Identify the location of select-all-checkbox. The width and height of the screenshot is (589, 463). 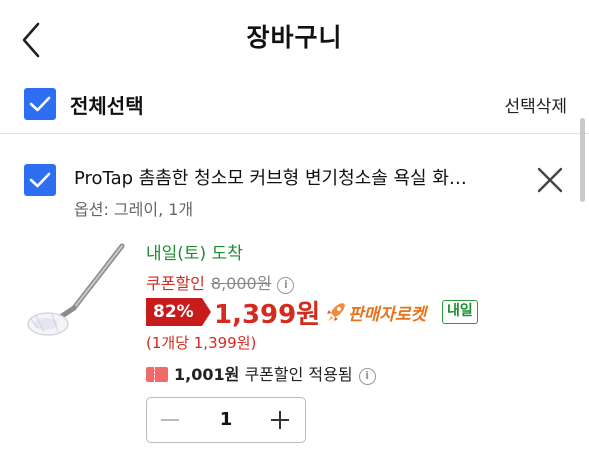
(40, 104).